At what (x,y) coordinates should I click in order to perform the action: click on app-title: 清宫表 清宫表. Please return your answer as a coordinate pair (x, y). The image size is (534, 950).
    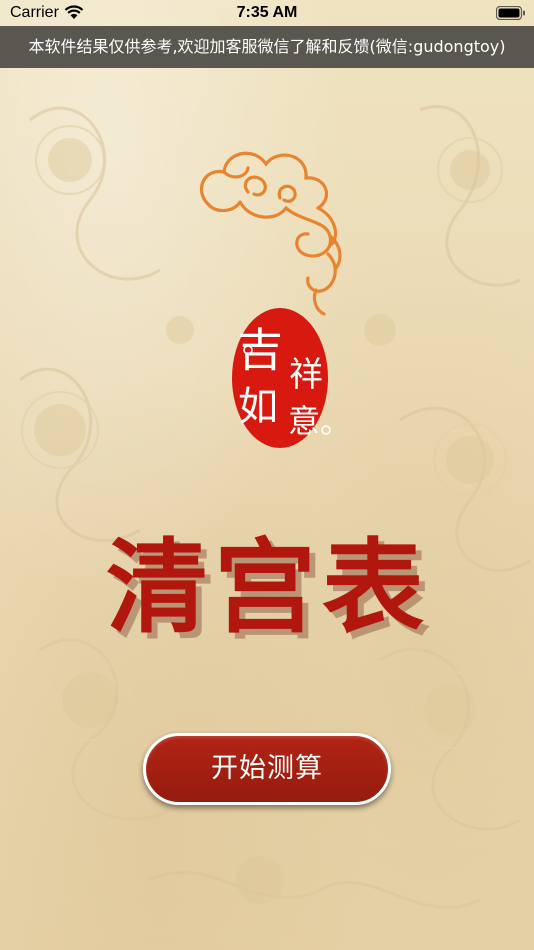
    Looking at the image, I should click on (268, 586).